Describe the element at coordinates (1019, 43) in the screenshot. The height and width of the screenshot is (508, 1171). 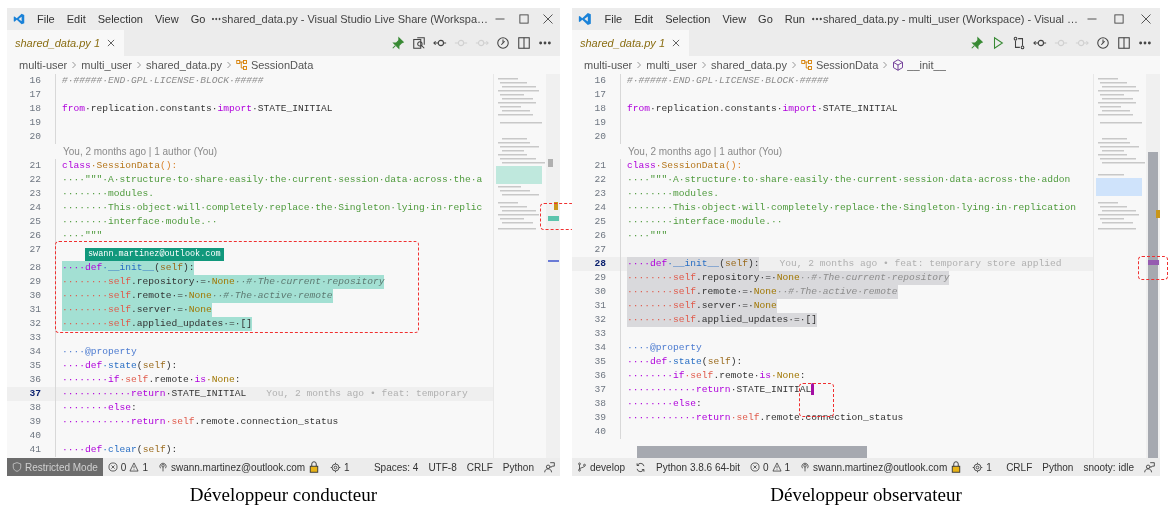
I see `compare-icon` at that location.